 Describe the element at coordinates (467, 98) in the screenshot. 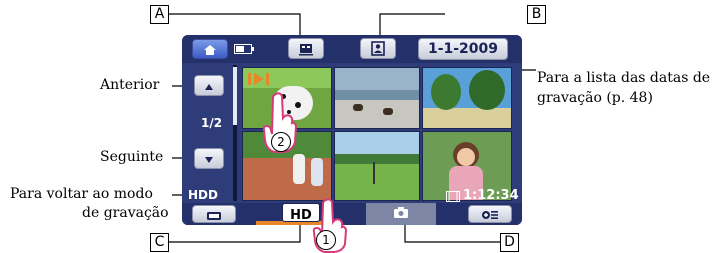

I see `thumbnail-palm-trees` at that location.